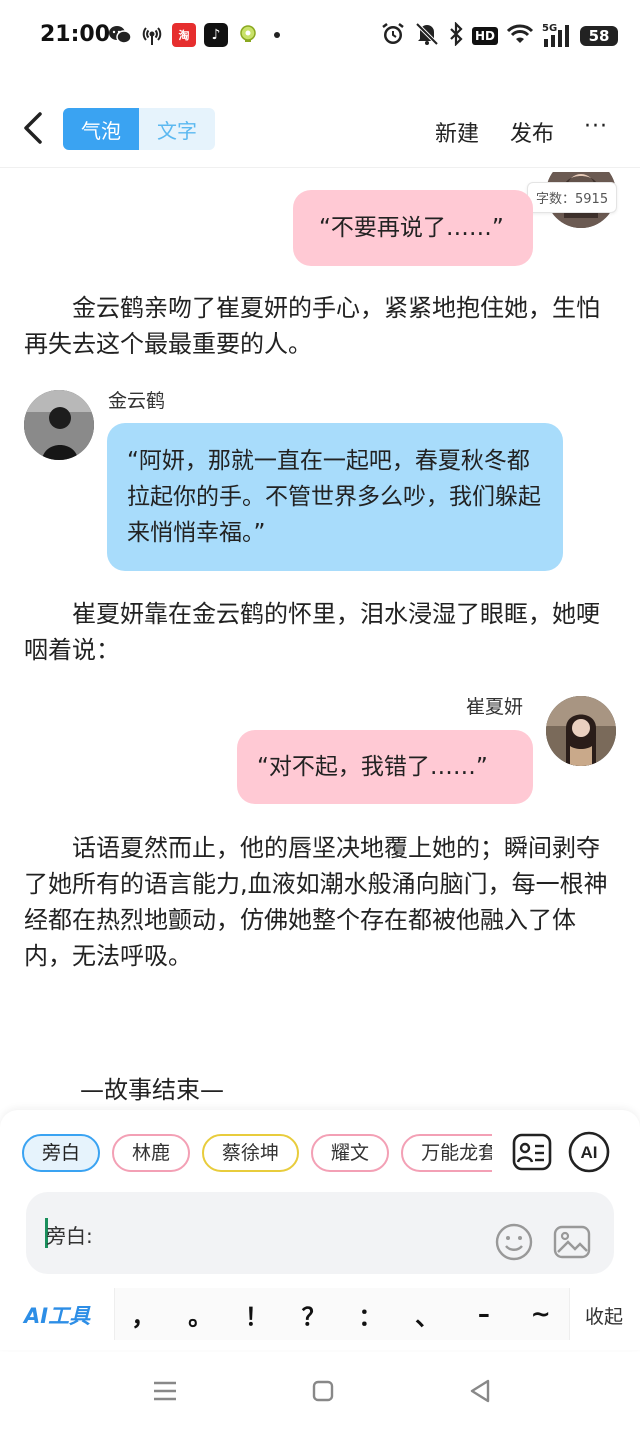 The image size is (640, 1429). What do you see at coordinates (393, 36) in the screenshot?
I see `alarm-icon` at bounding box center [393, 36].